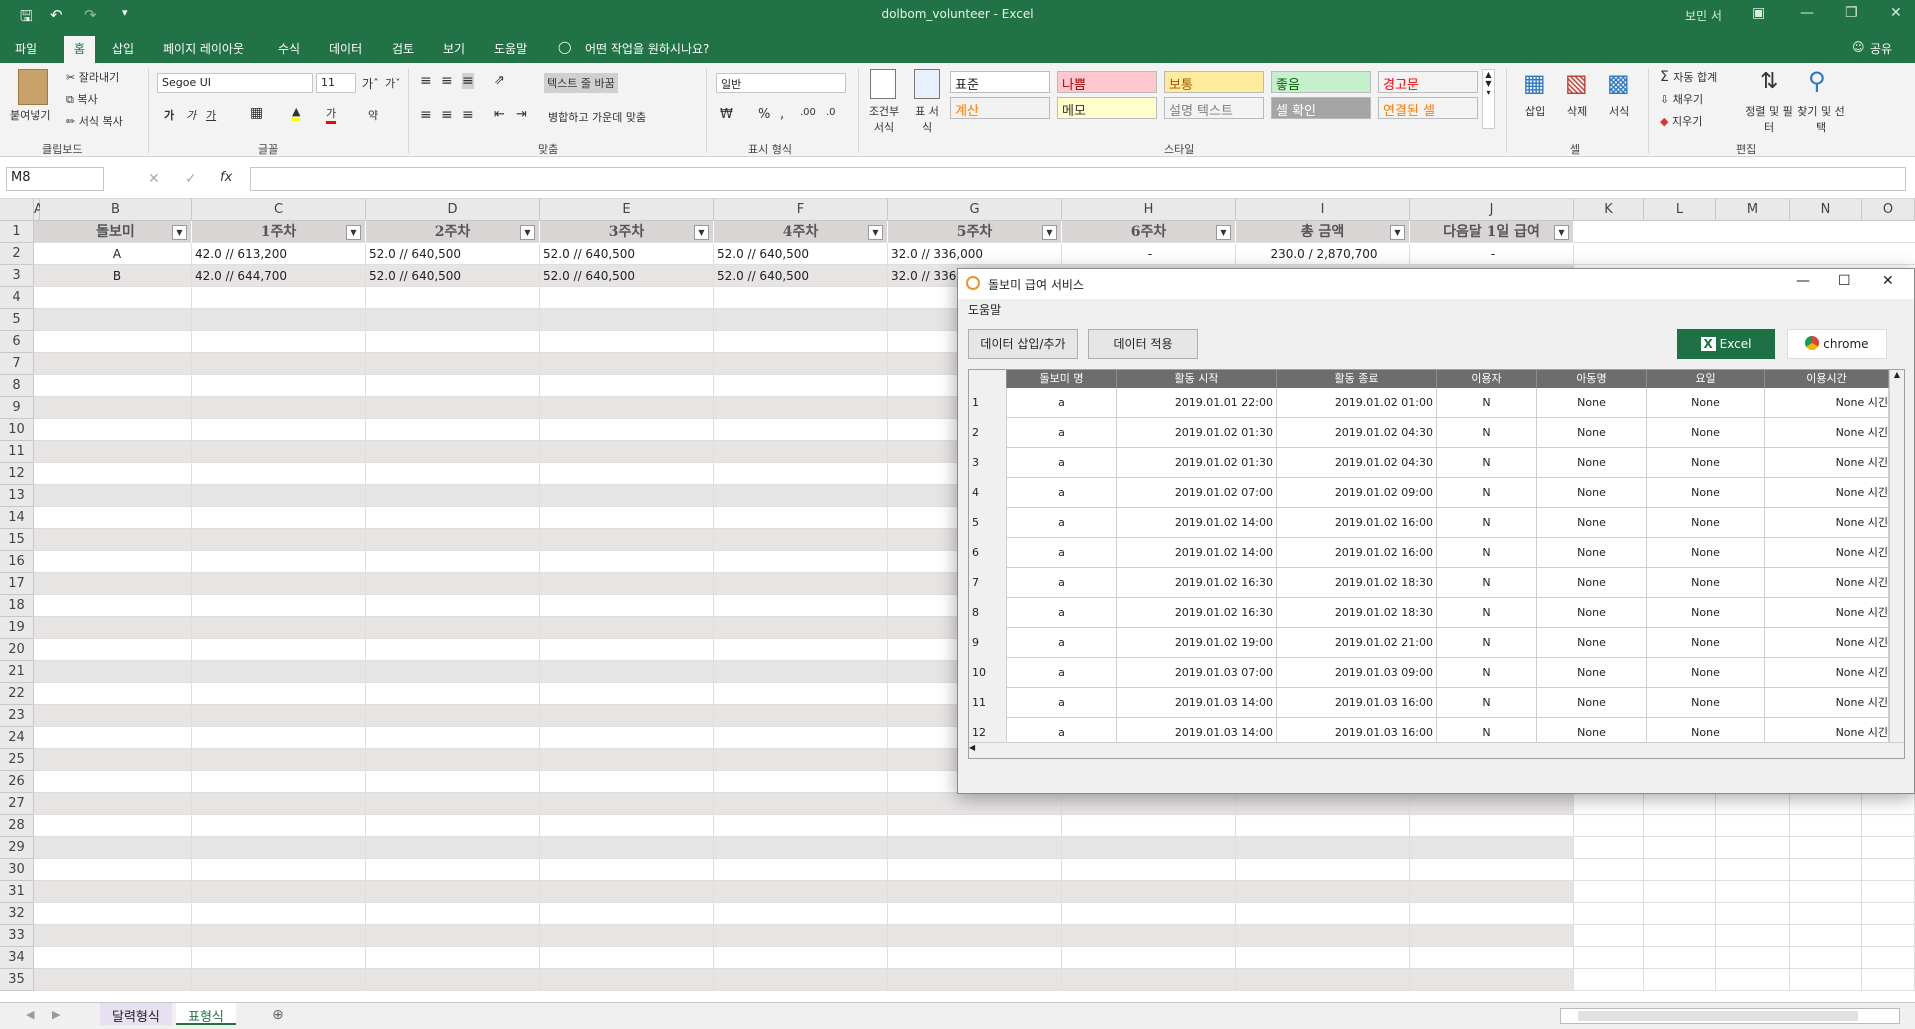  I want to click on activity-cell: 2019.01.02 18:30, so click(1357, 613).